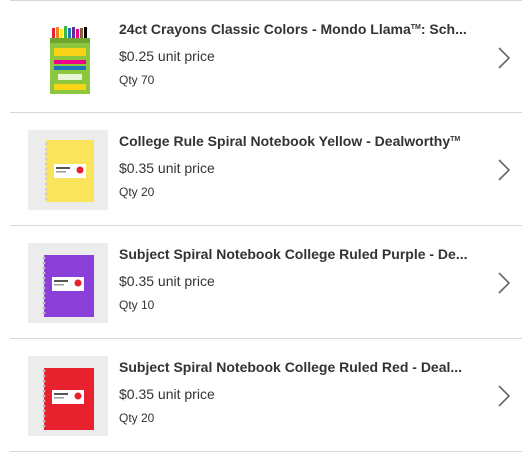 The width and height of the screenshot is (530, 463). Describe the element at coordinates (137, 80) in the screenshot. I see `item-quantity: Qty 70` at that location.